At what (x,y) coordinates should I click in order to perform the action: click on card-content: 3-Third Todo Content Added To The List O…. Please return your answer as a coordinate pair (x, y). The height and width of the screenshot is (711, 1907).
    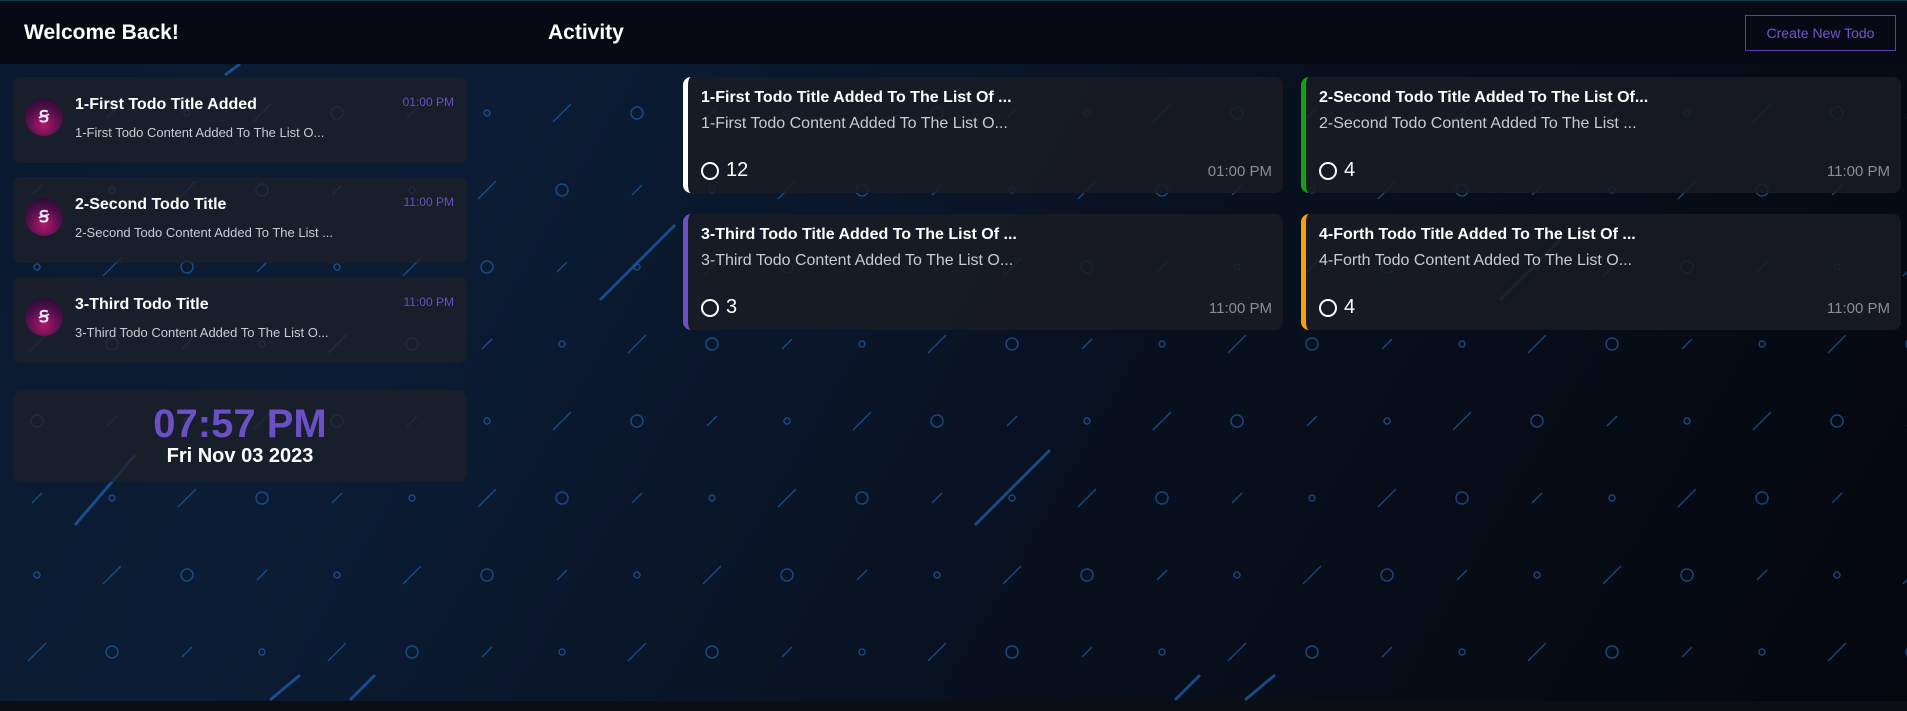
    Looking at the image, I should click on (857, 260).